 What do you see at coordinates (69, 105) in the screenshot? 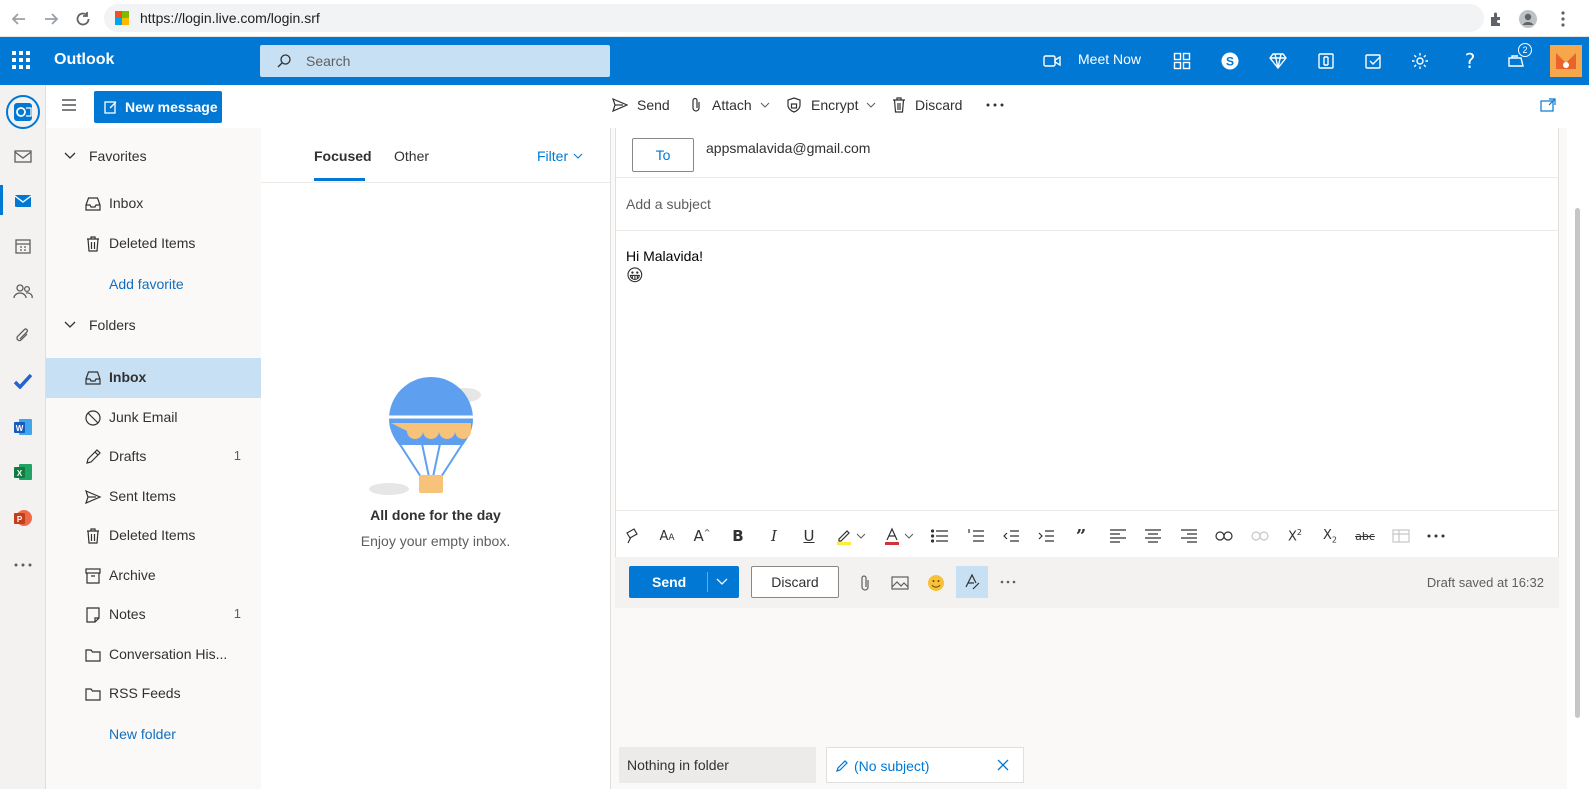
I see `hamburger-menu-icon` at bounding box center [69, 105].